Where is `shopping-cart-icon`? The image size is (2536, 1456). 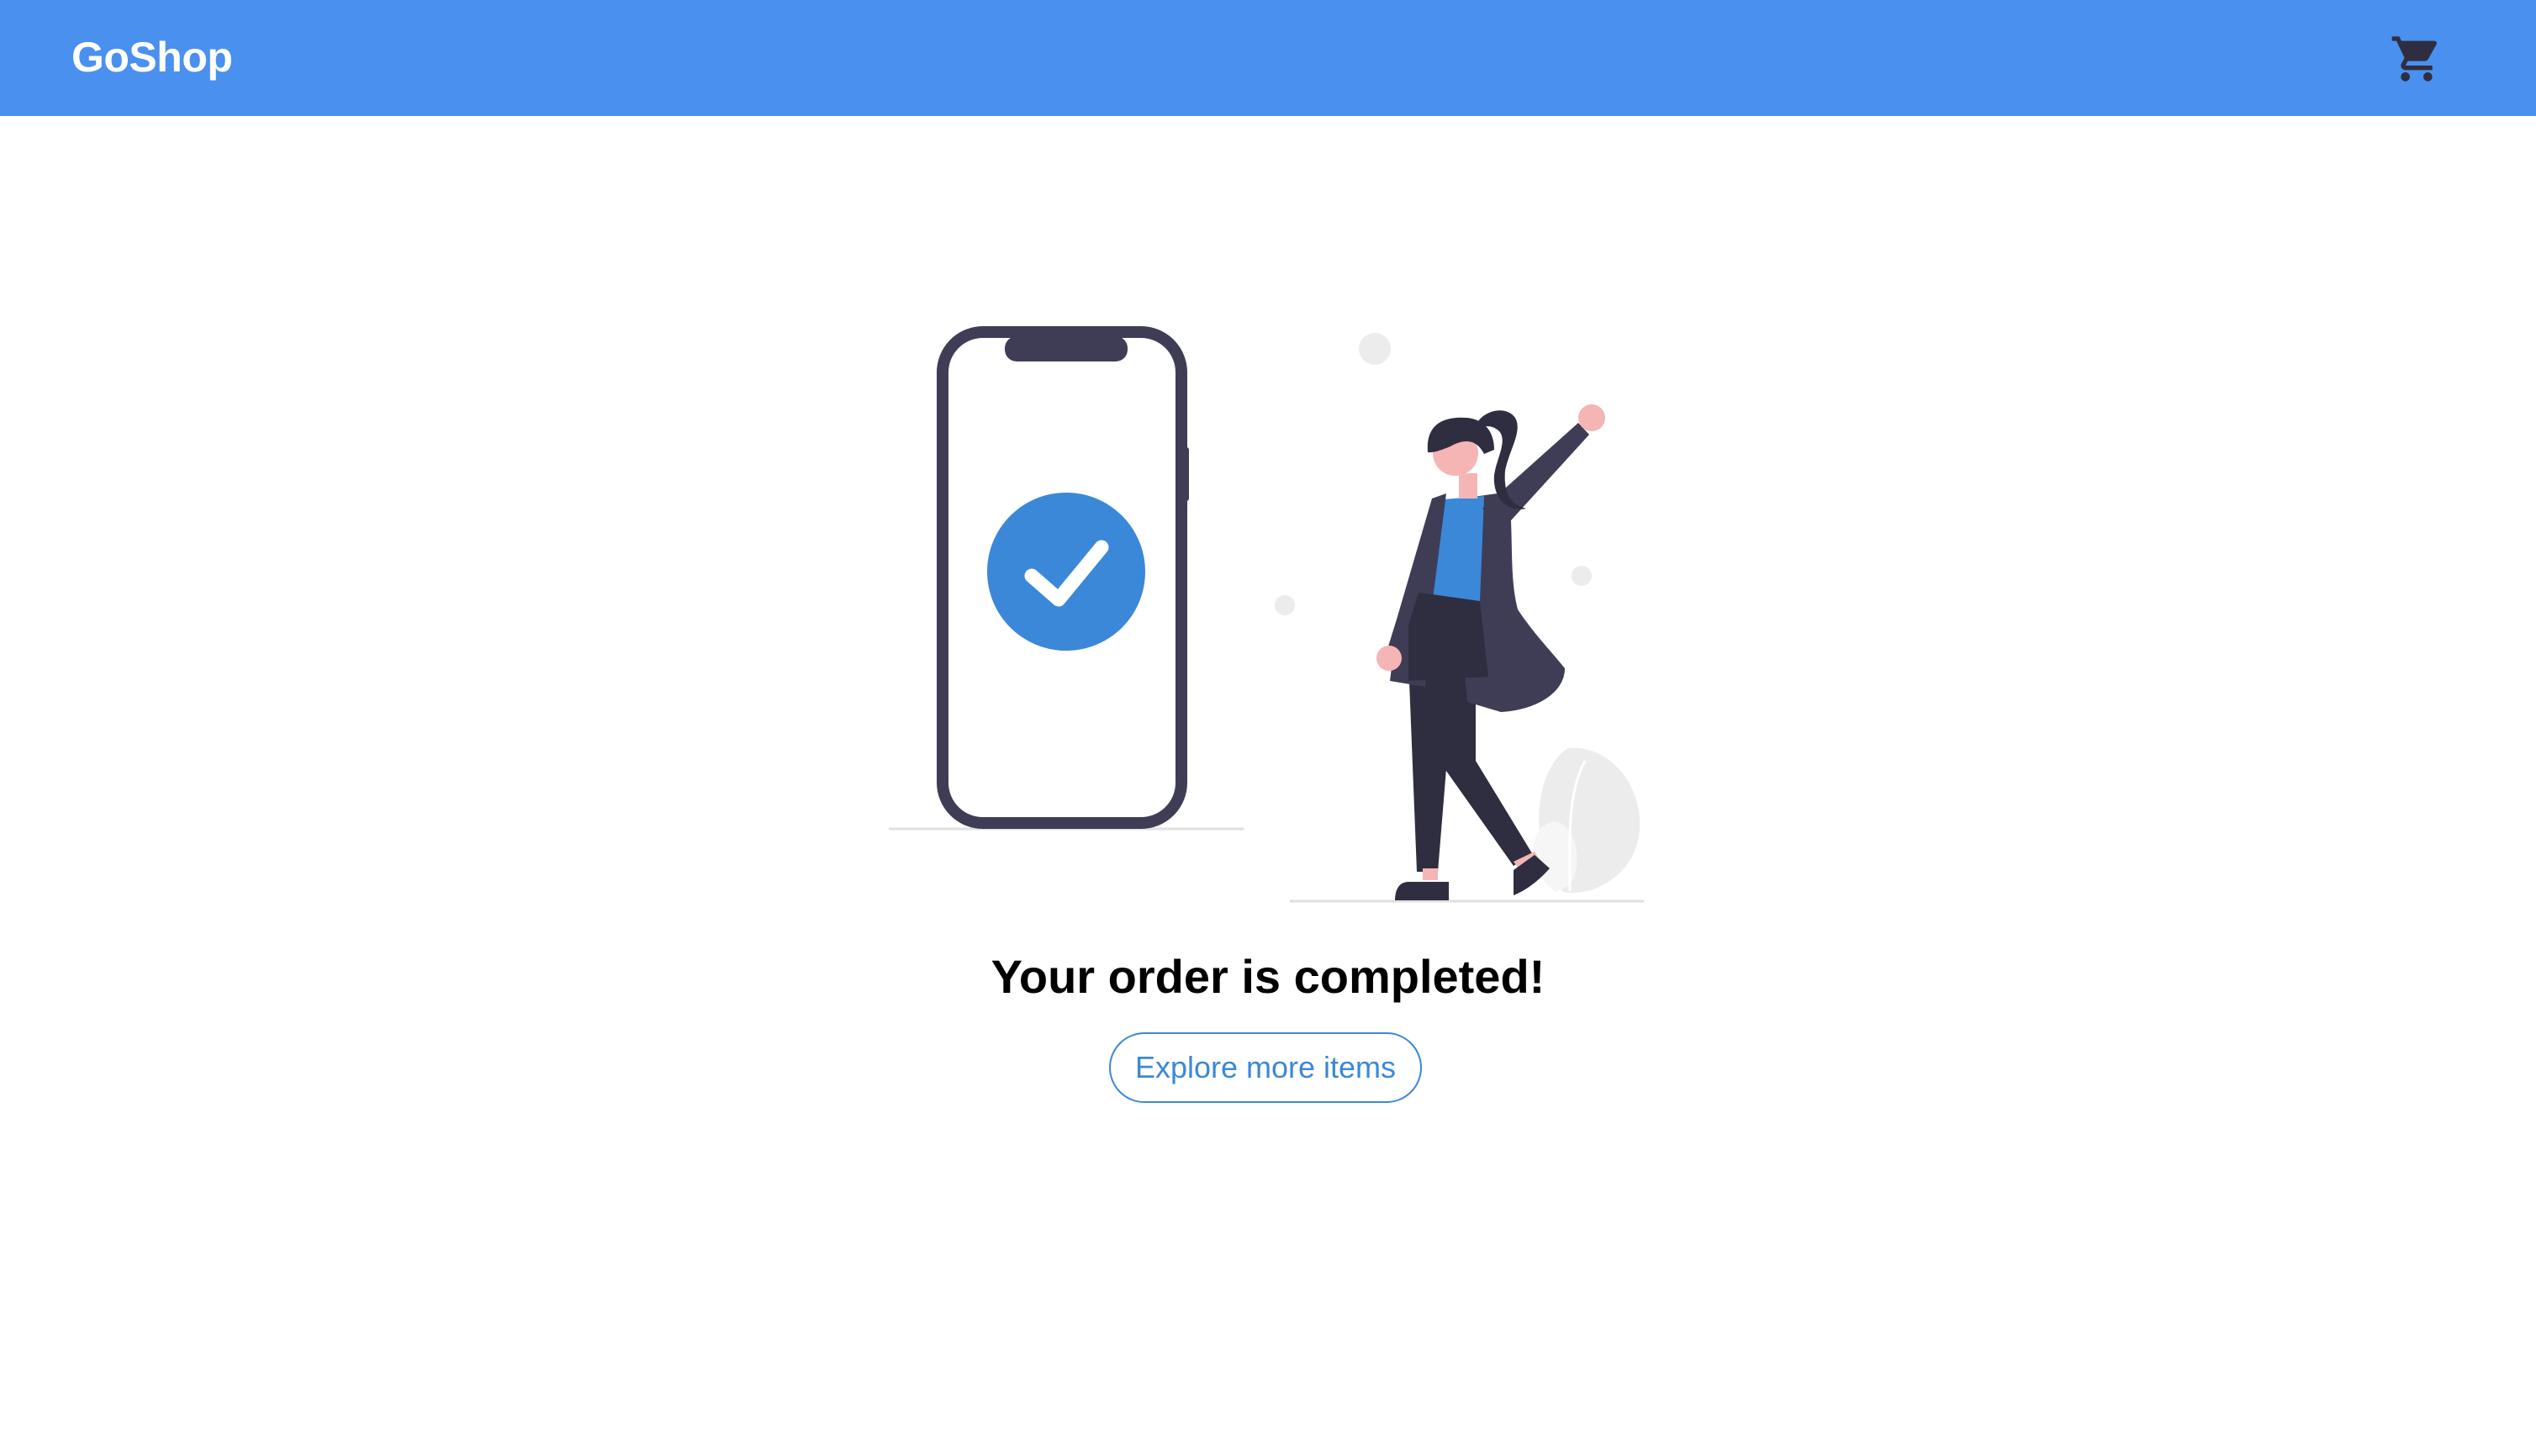
shopping-cart-icon is located at coordinates (2417, 59).